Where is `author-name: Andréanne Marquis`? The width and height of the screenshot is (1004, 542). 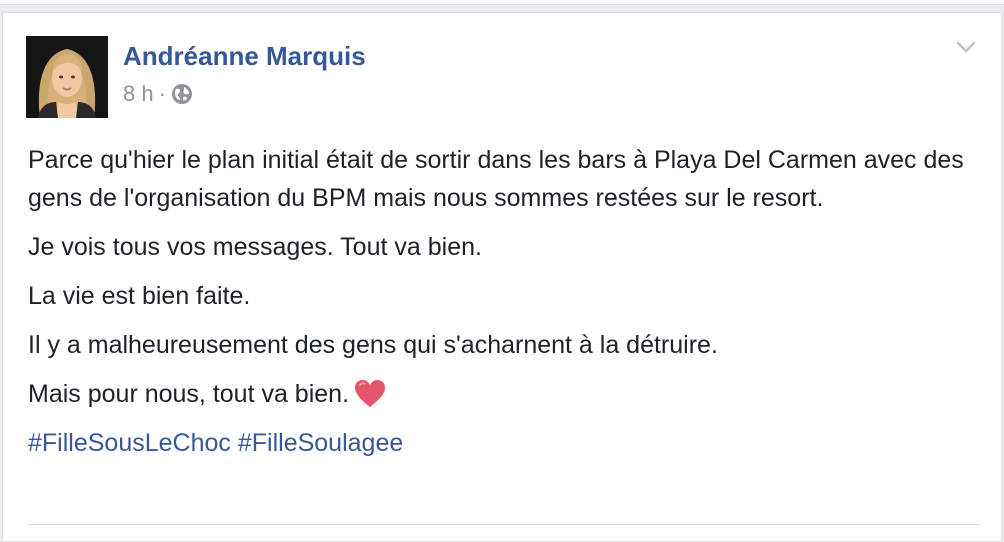 author-name: Andréanne Marquis is located at coordinates (244, 56).